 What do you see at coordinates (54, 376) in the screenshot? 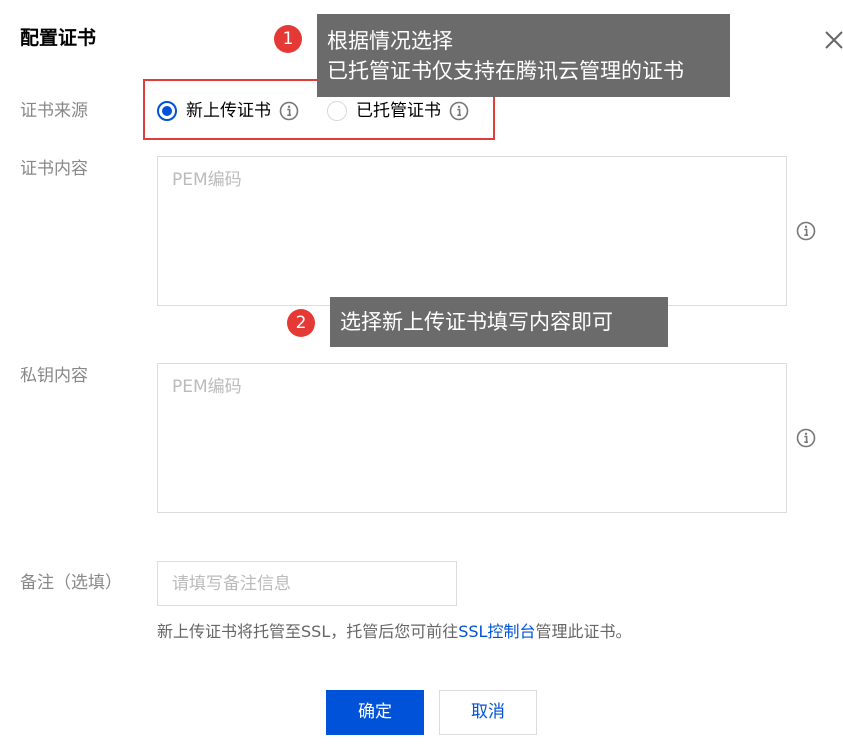
I see `private-key-label: 私钥内容` at bounding box center [54, 376].